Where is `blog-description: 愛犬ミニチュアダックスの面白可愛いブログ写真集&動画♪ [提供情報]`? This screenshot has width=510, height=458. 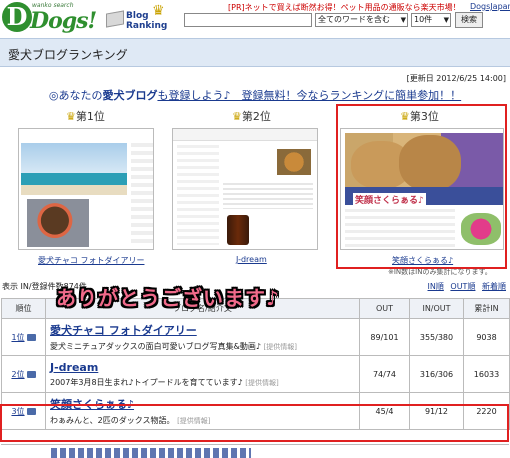
blog-description: 愛犬ミニチュアダックスの面白可愛いブログ写真集&動画♪ [提供情報] is located at coordinates (173, 346).